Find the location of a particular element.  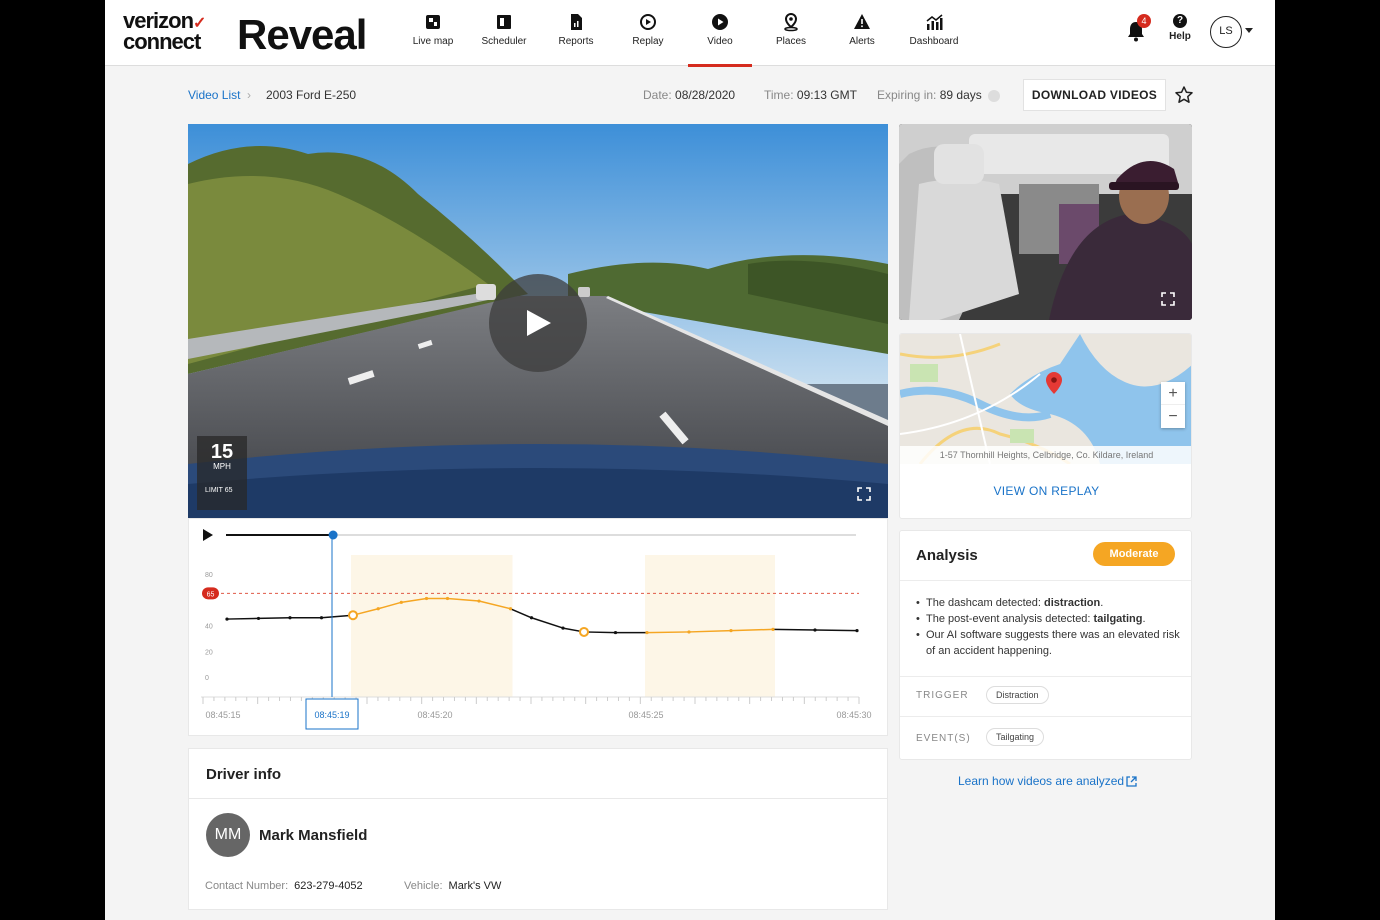

reports-icon is located at coordinates (576, 22).